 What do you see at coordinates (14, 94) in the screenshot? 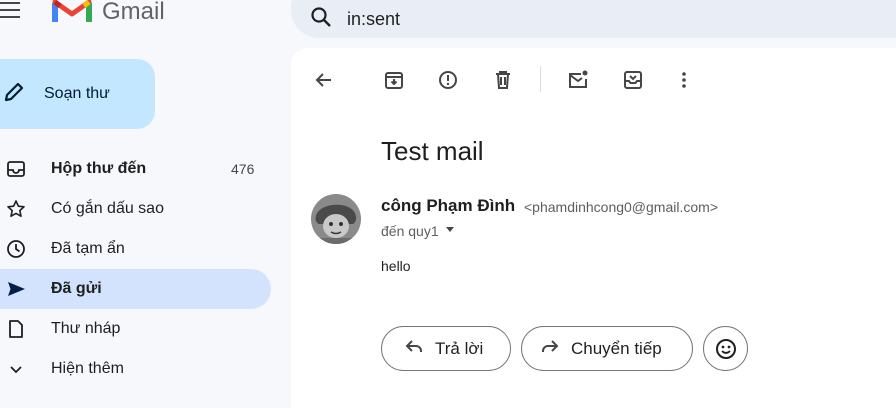
I see `pencil-icon` at bounding box center [14, 94].